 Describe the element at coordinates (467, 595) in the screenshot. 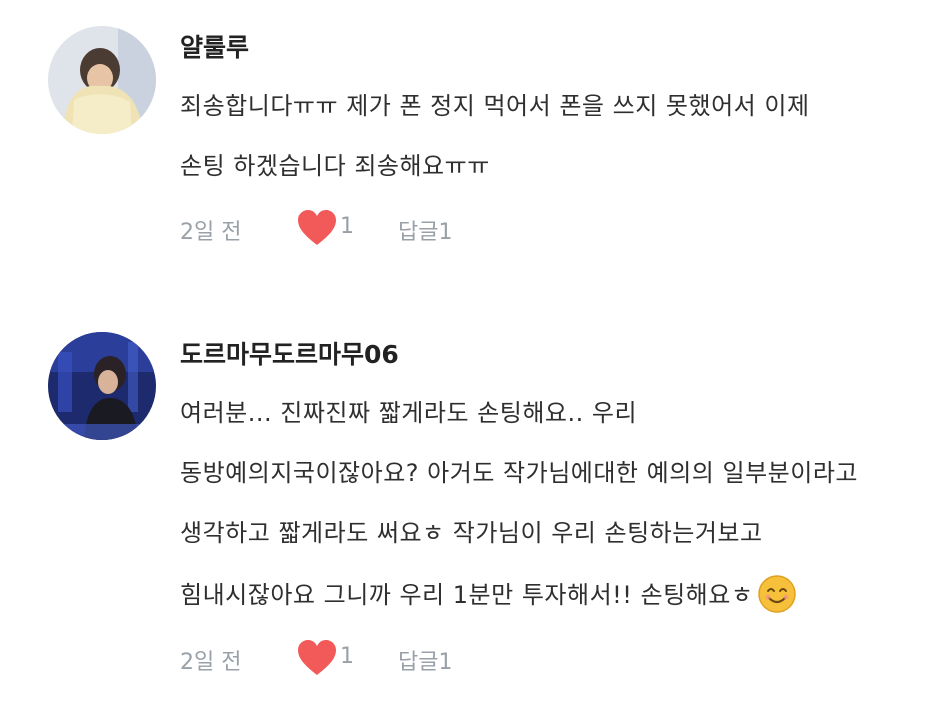

I see `comment-text-span: 힘내시잖아요 그니까 우리 1분만 투자해서!! 손팅해요ㅎ` at that location.